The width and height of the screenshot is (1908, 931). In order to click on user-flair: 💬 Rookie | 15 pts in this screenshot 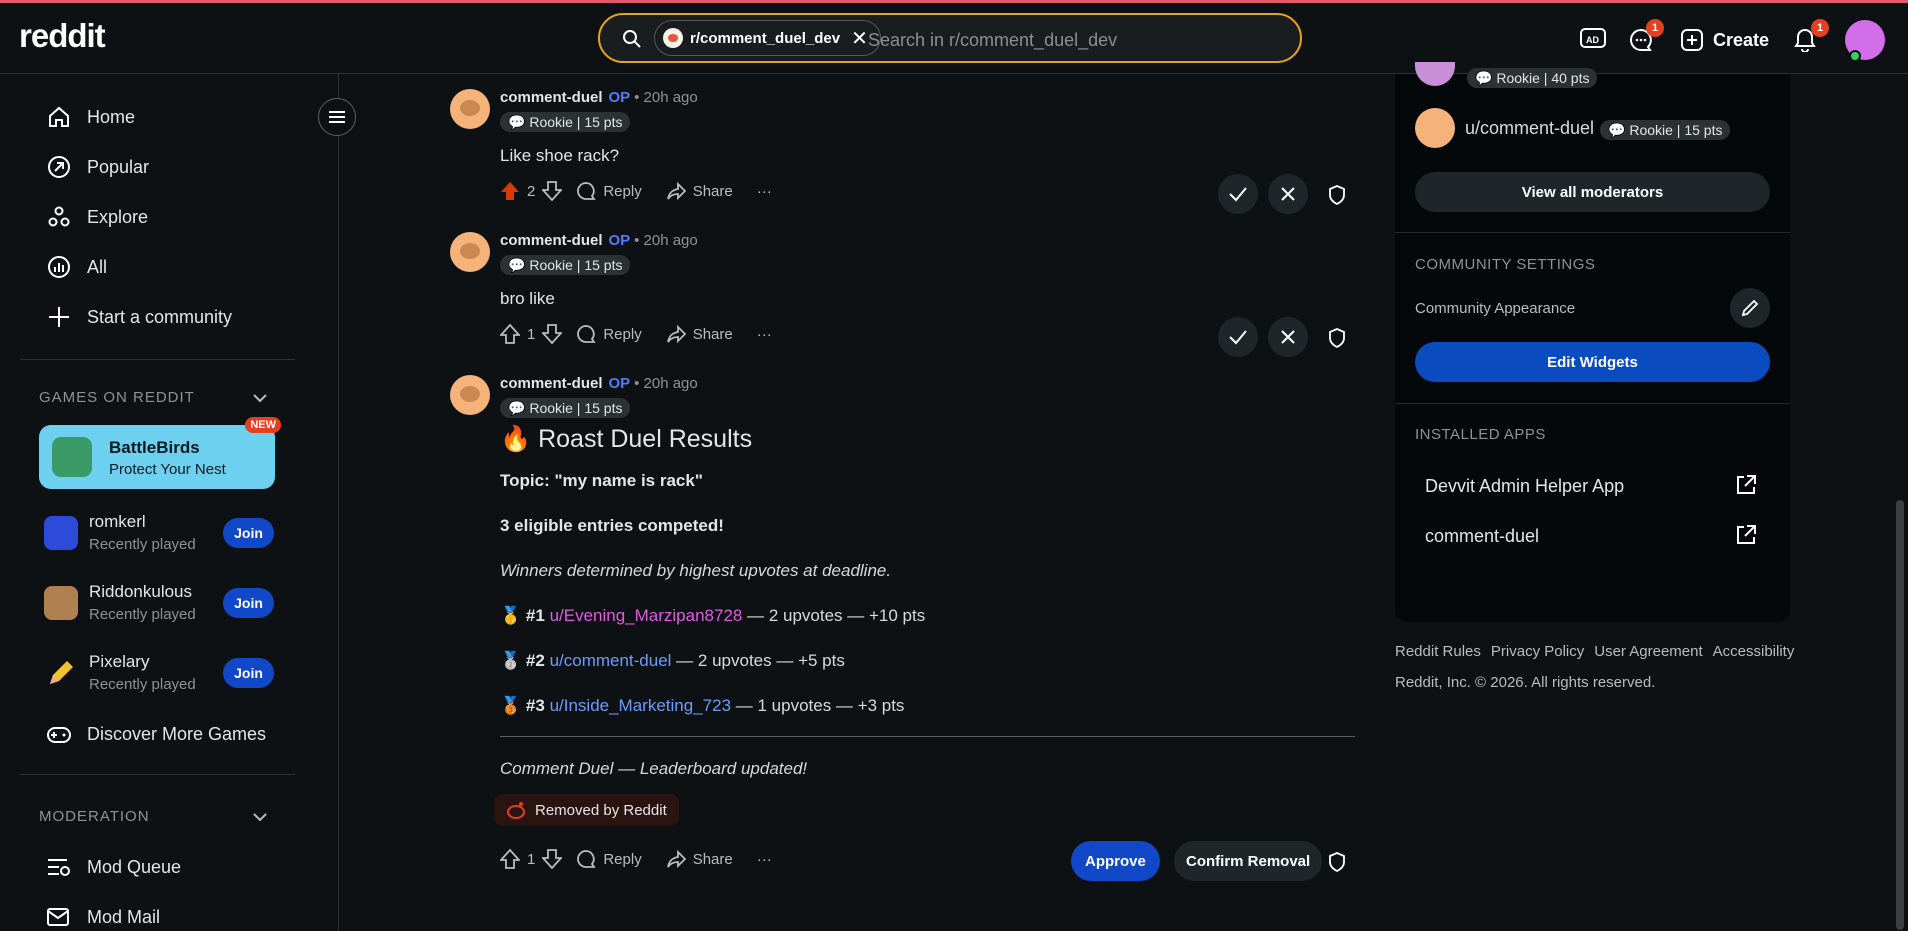, I will do `click(565, 122)`.